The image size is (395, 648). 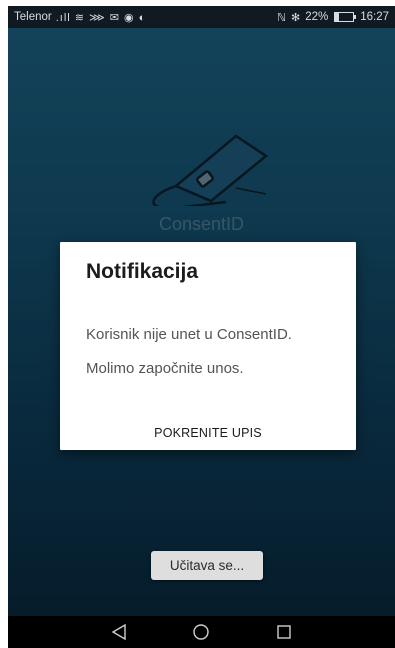 What do you see at coordinates (101, 17) in the screenshot?
I see `signal-icons: .ıll ≋ ⋙ ✉ ◉ ◐` at bounding box center [101, 17].